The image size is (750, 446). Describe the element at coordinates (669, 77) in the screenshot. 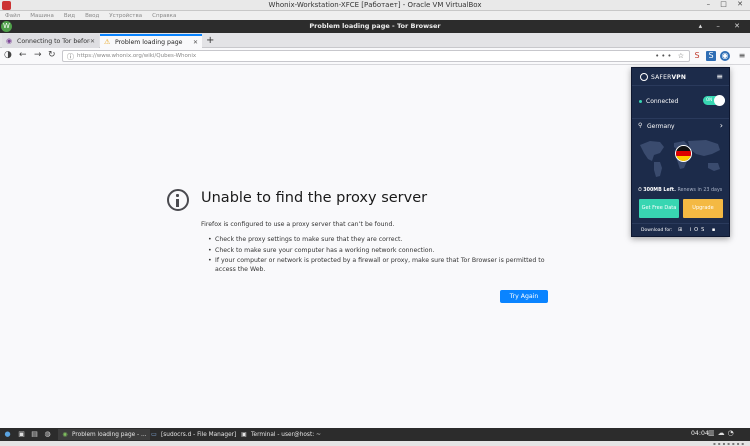

I see `vpn-brand: SAFERVPN` at that location.